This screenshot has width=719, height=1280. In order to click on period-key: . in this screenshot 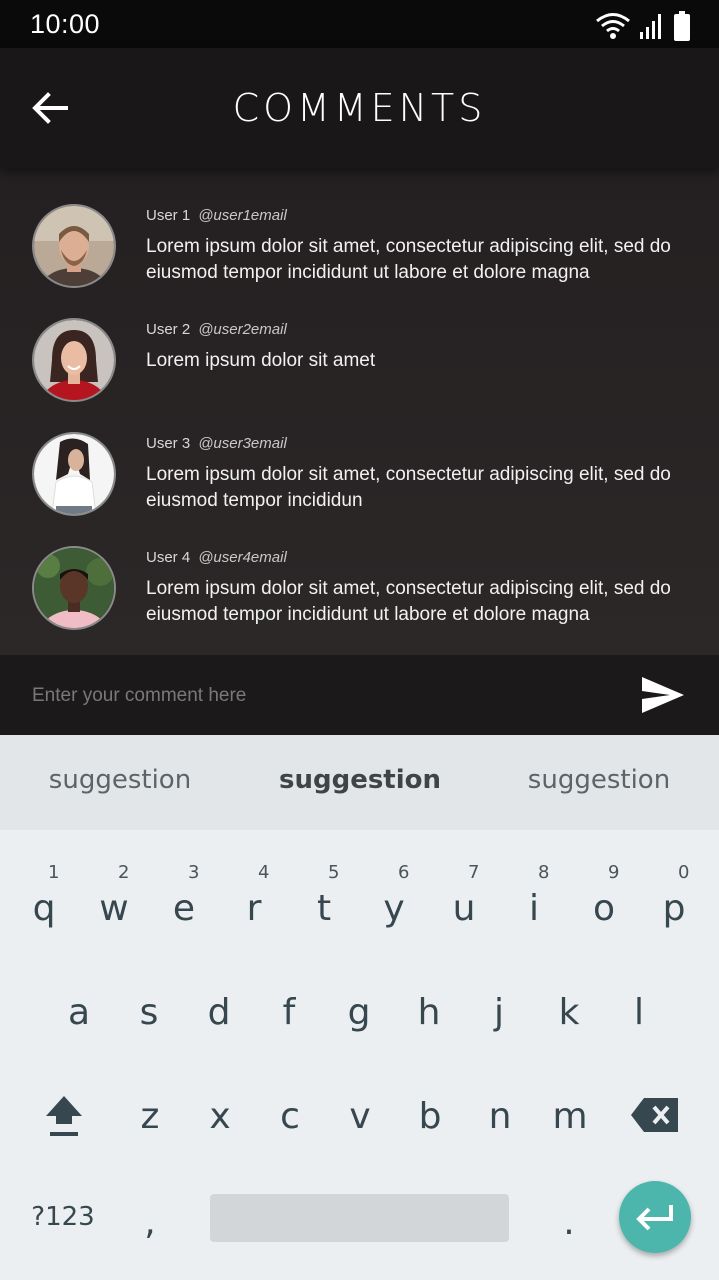, I will do `click(569, 1219)`.